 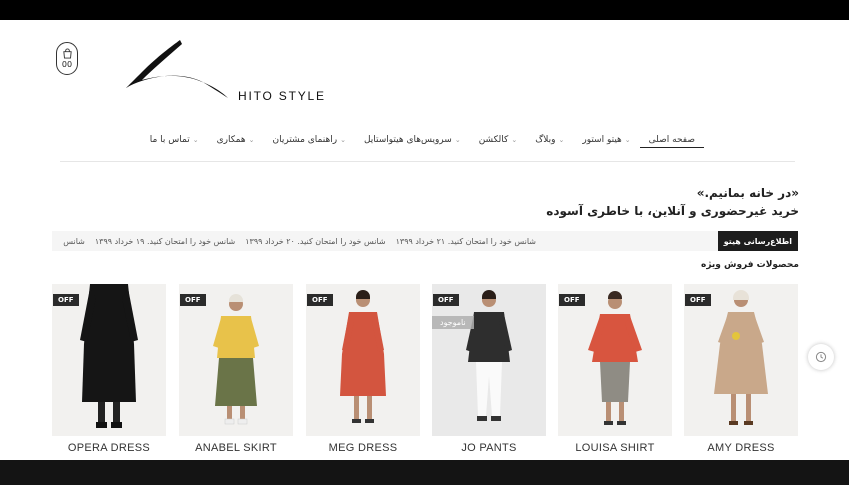 I want to click on product-card: OFF MEG DRESS, so click(x=363, y=372).